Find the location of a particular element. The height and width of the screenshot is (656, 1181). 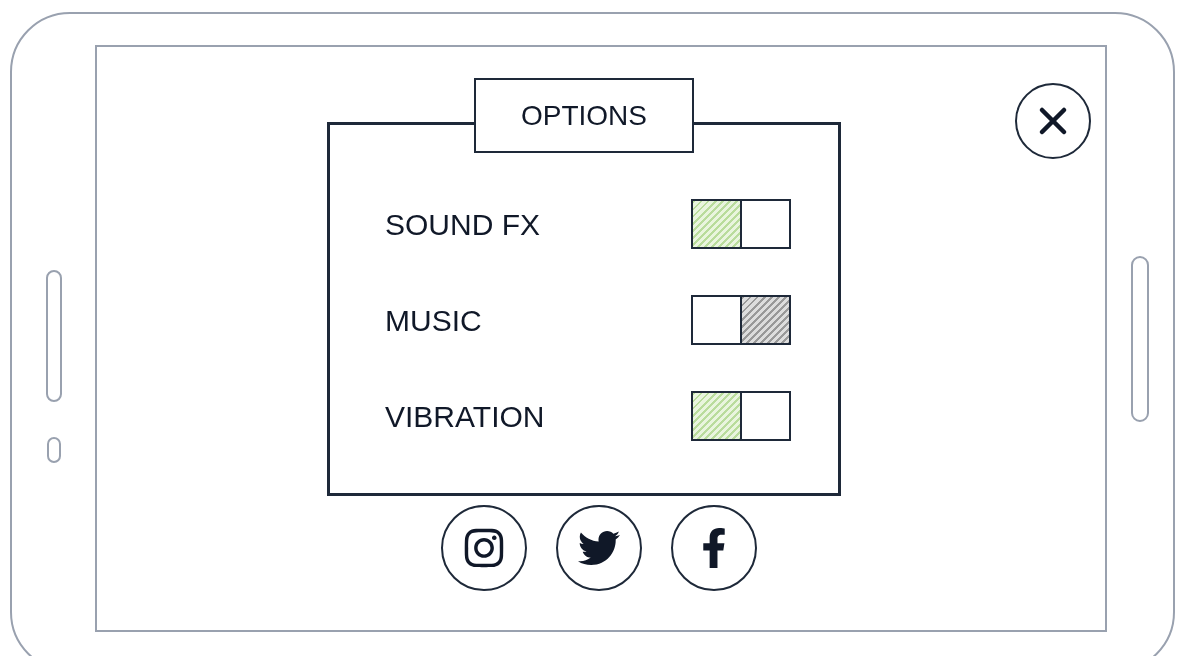

options-title: OPTIONS is located at coordinates (584, 115).